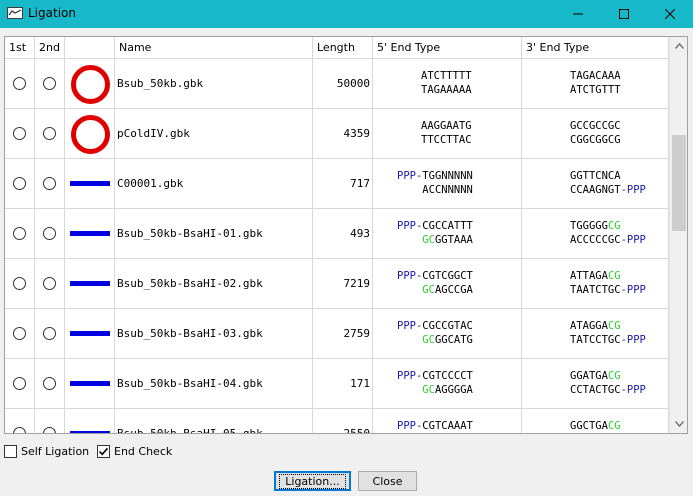  I want to click on close-window-button, so click(670, 14).